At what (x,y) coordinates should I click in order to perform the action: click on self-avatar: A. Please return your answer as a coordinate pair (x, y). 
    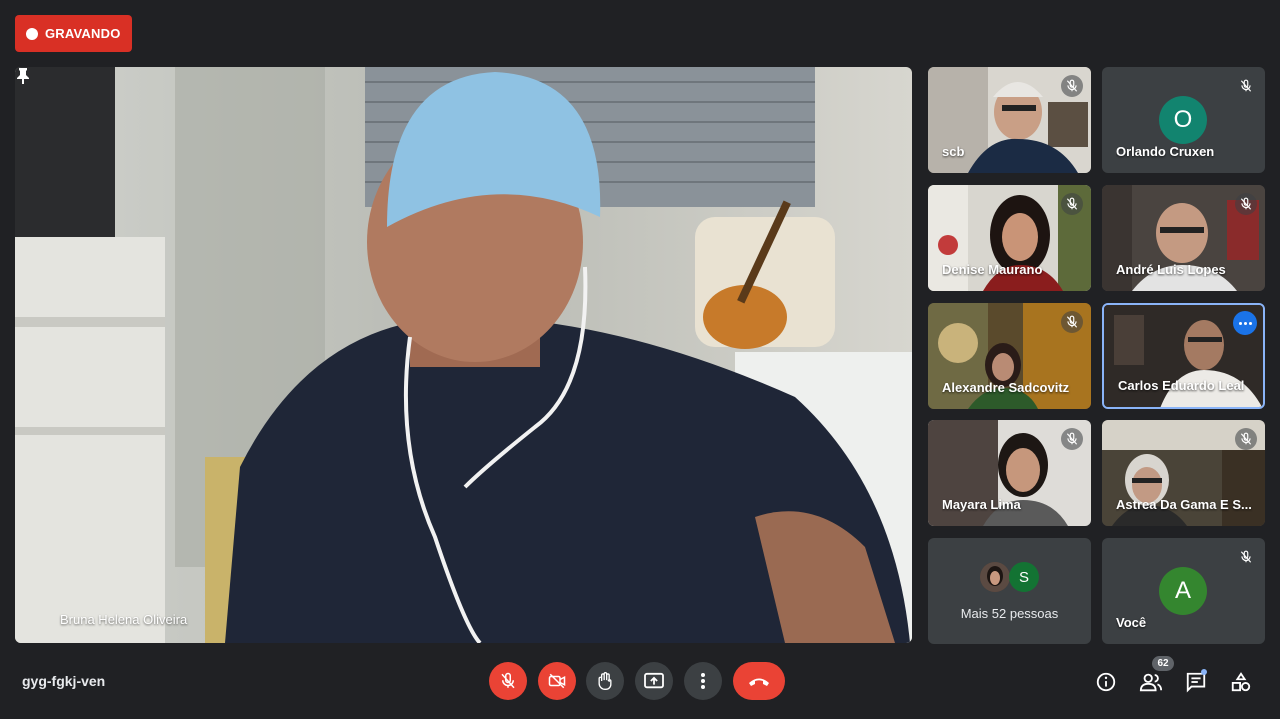
    Looking at the image, I should click on (1183, 591).